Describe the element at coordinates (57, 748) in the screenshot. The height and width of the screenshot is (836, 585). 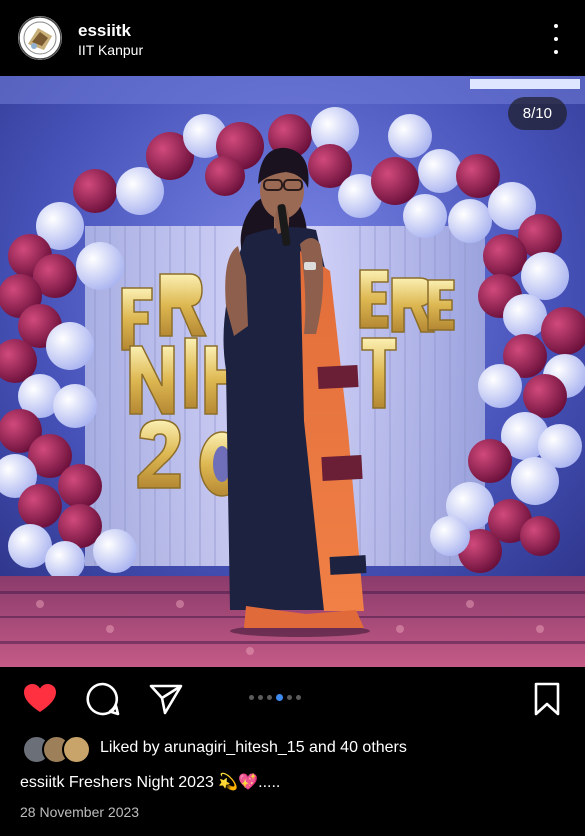
I see `liker-avatars` at that location.